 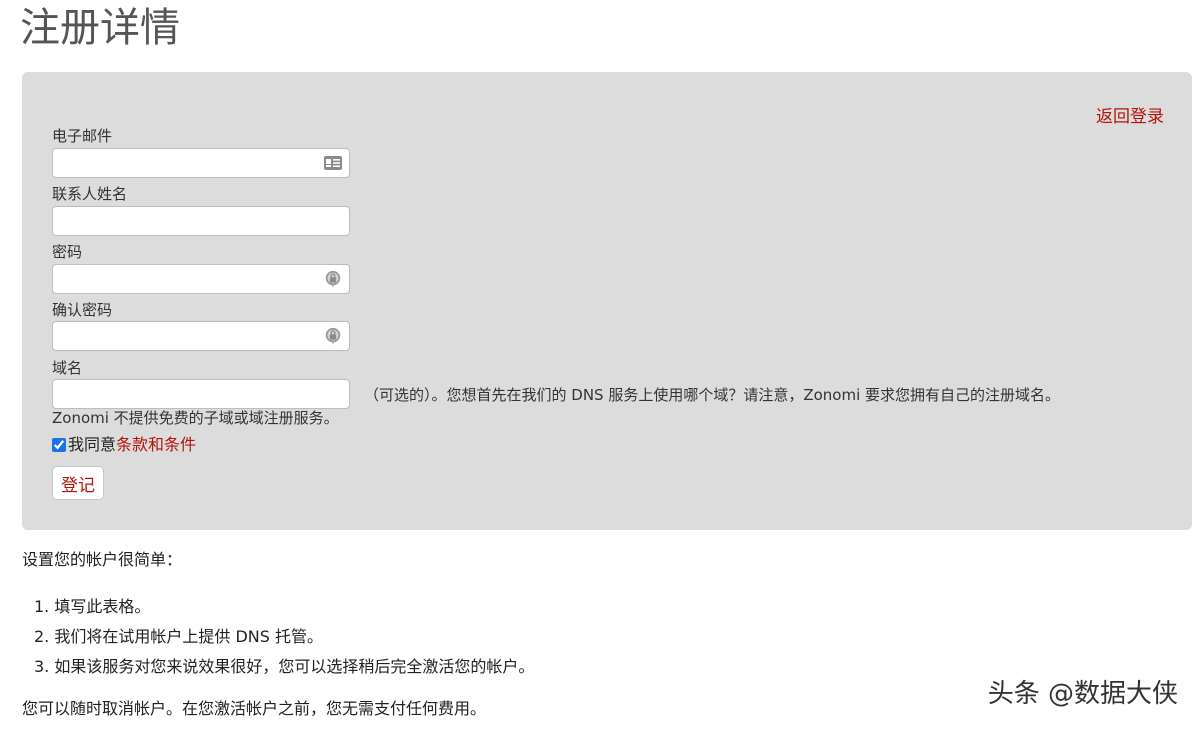 I want to click on password-field, so click(x=201, y=279).